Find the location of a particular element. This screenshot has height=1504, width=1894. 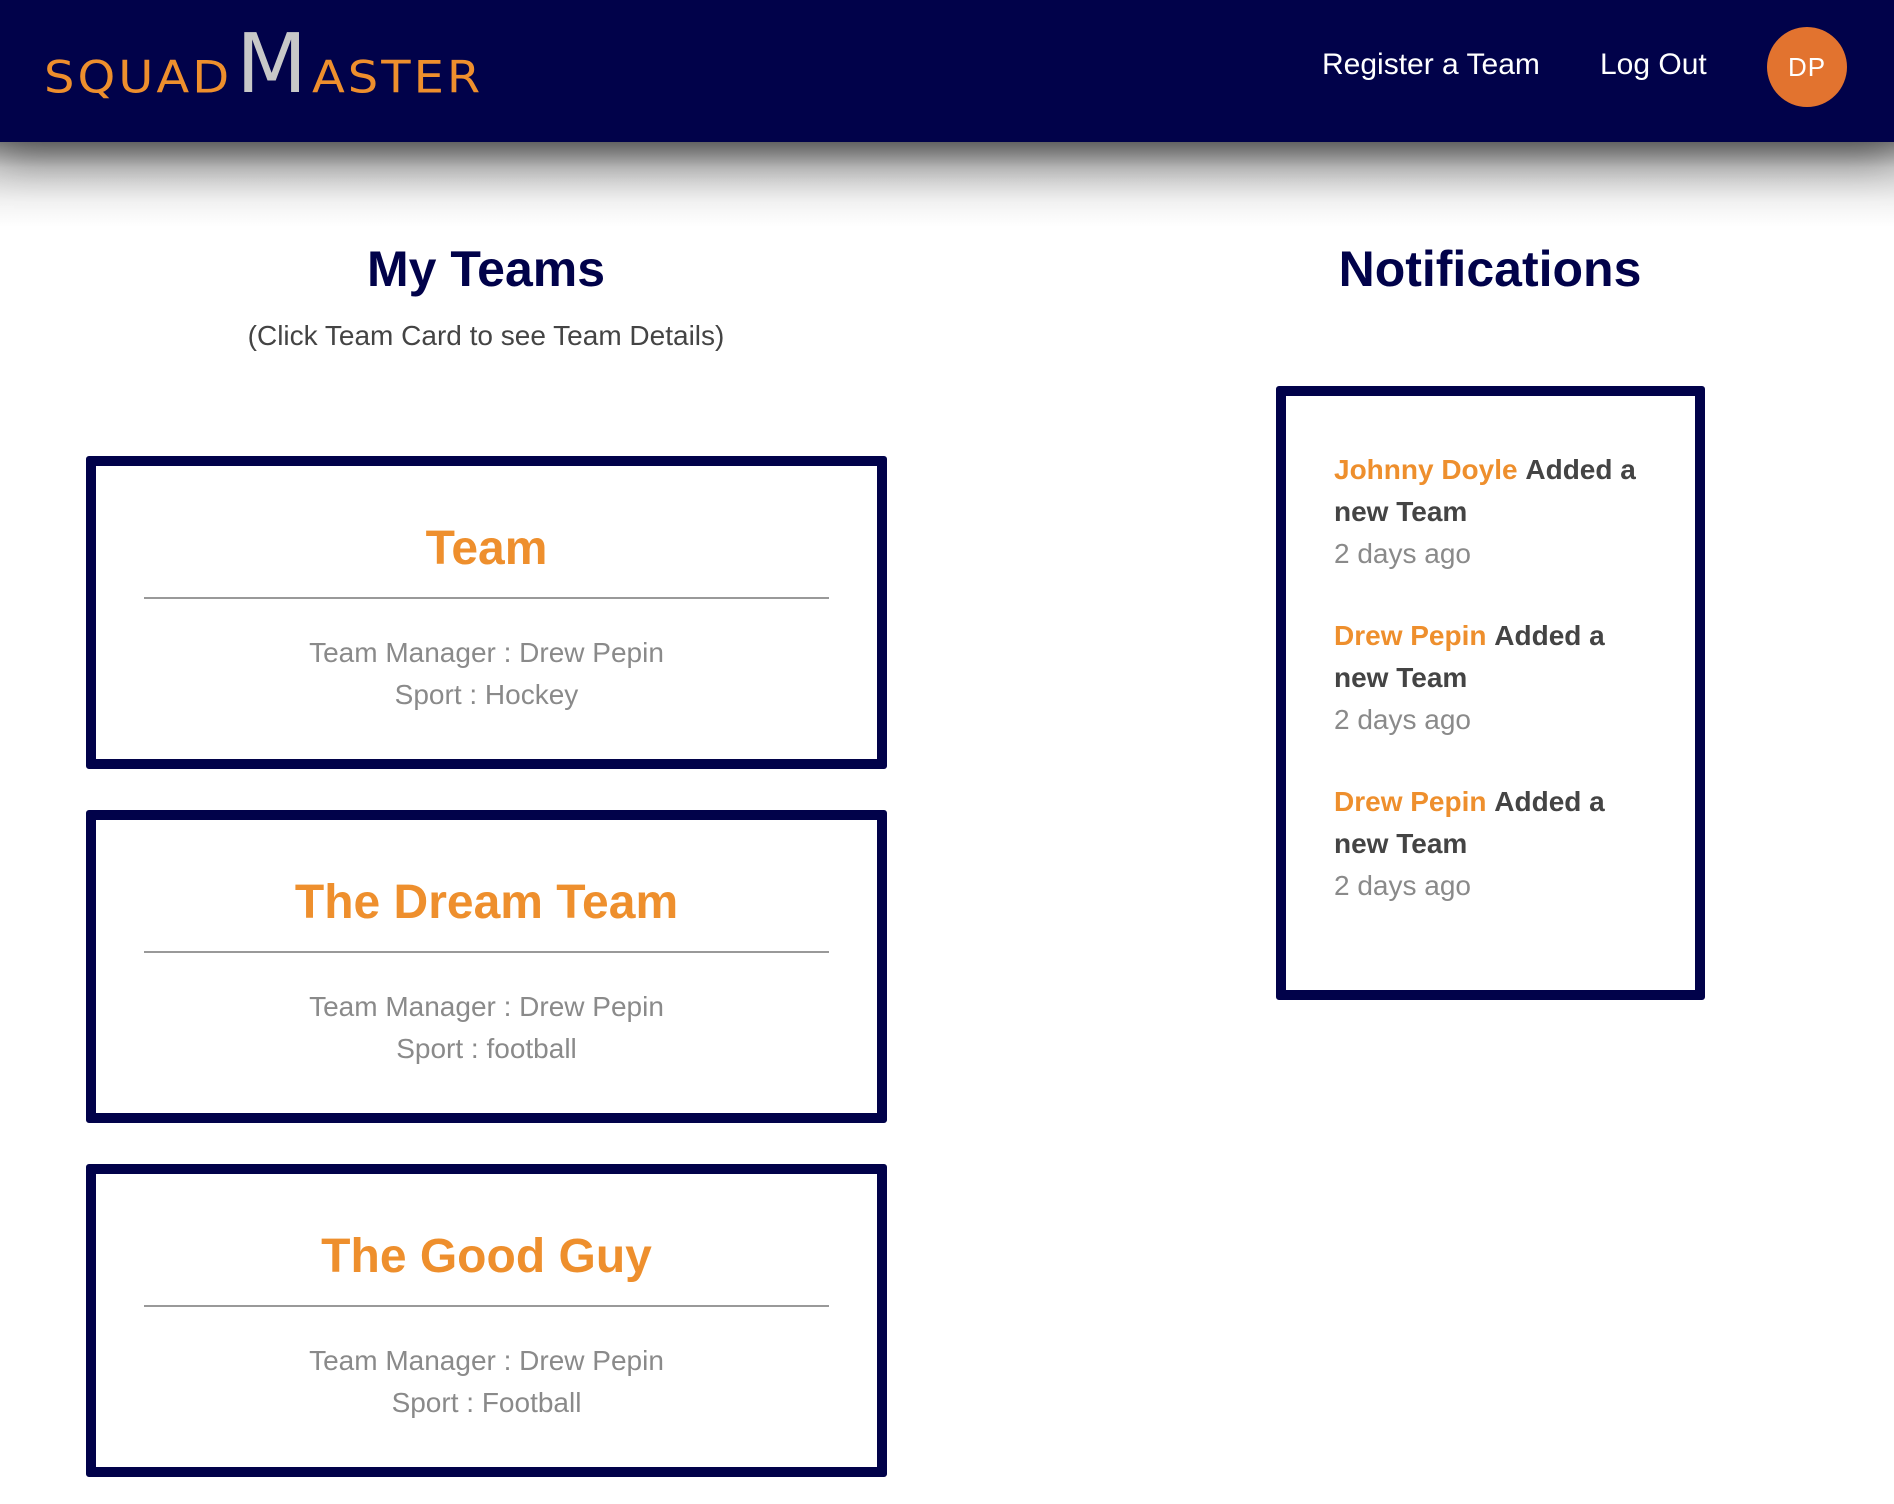

notifications-title: Notifications is located at coordinates (1490, 269).